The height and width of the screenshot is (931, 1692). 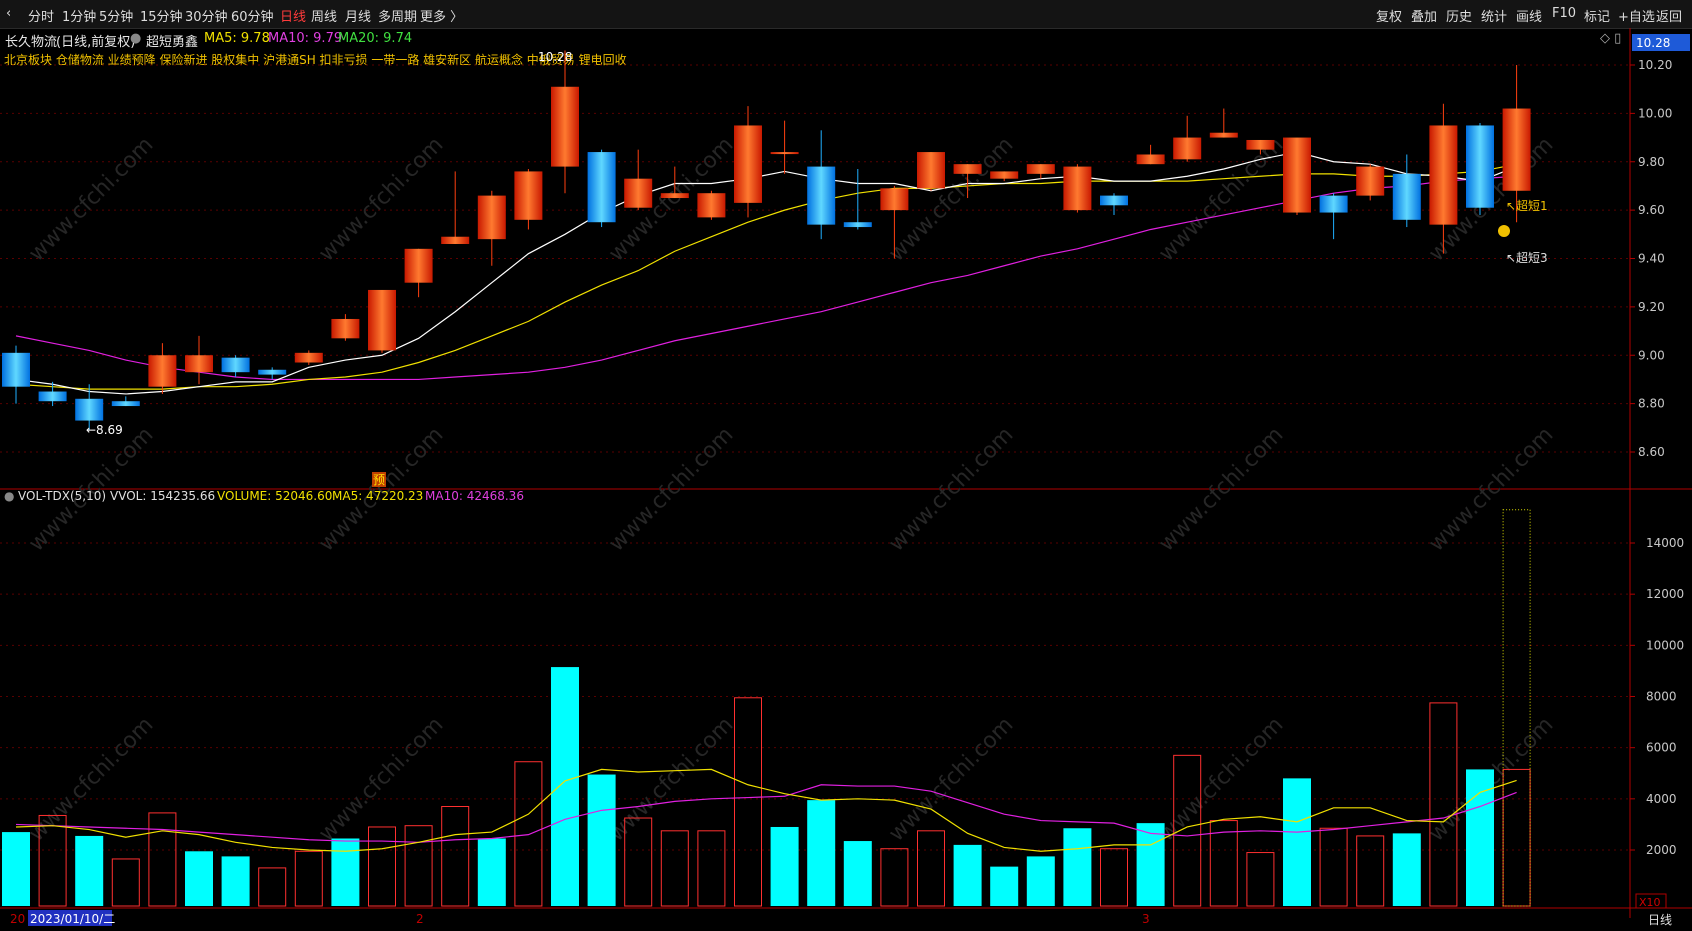 I want to click on x10-label: X10, so click(x=1650, y=902).